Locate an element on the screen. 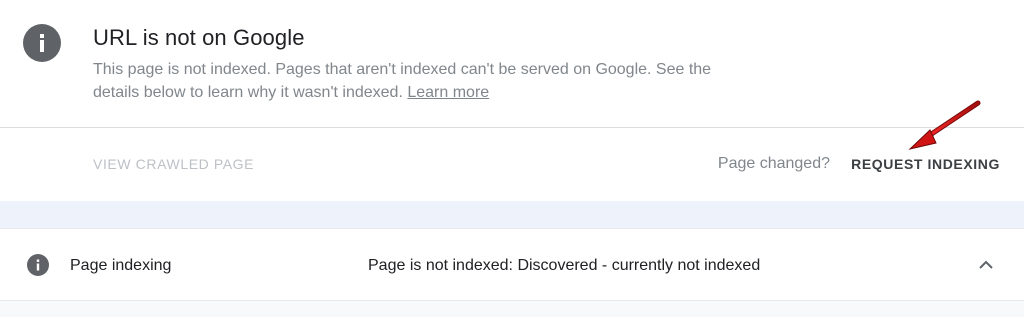 This screenshot has height=317, width=1024. page-background is located at coordinates (512, 309).